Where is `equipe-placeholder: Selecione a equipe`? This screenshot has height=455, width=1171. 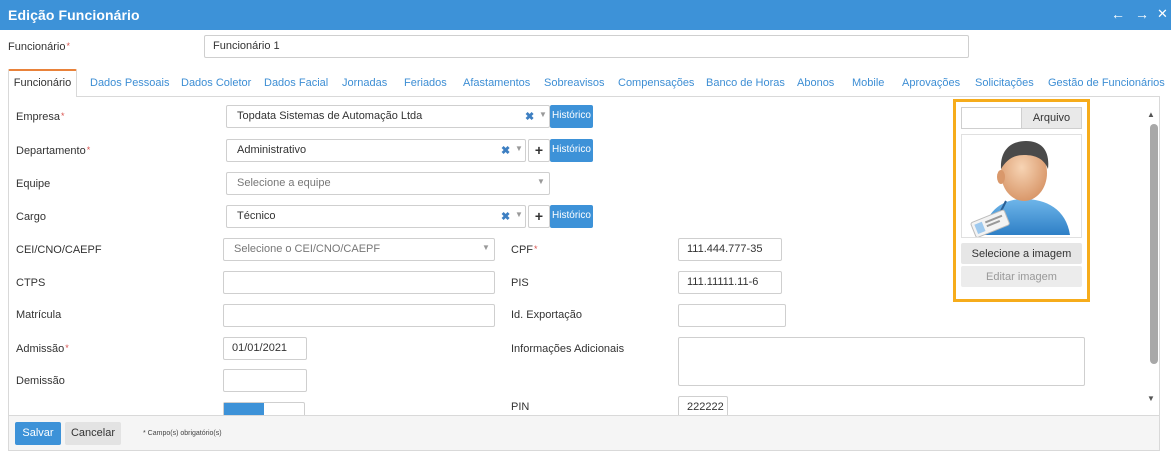 equipe-placeholder: Selecione a equipe is located at coordinates (284, 183).